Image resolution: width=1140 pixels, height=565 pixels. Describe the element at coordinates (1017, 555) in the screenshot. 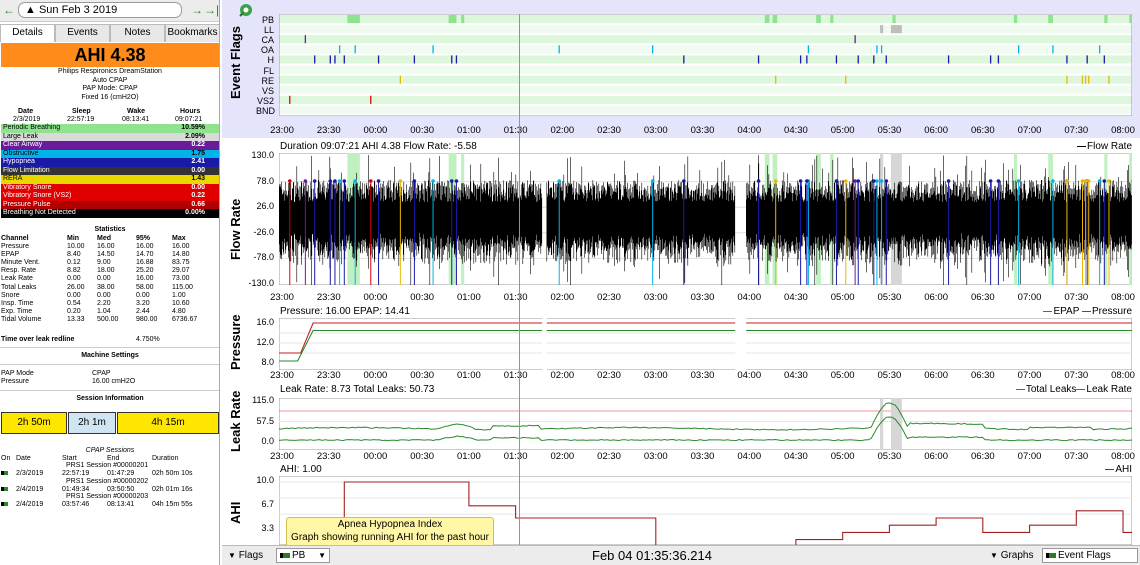

I see `graphs-label: Graphs` at that location.